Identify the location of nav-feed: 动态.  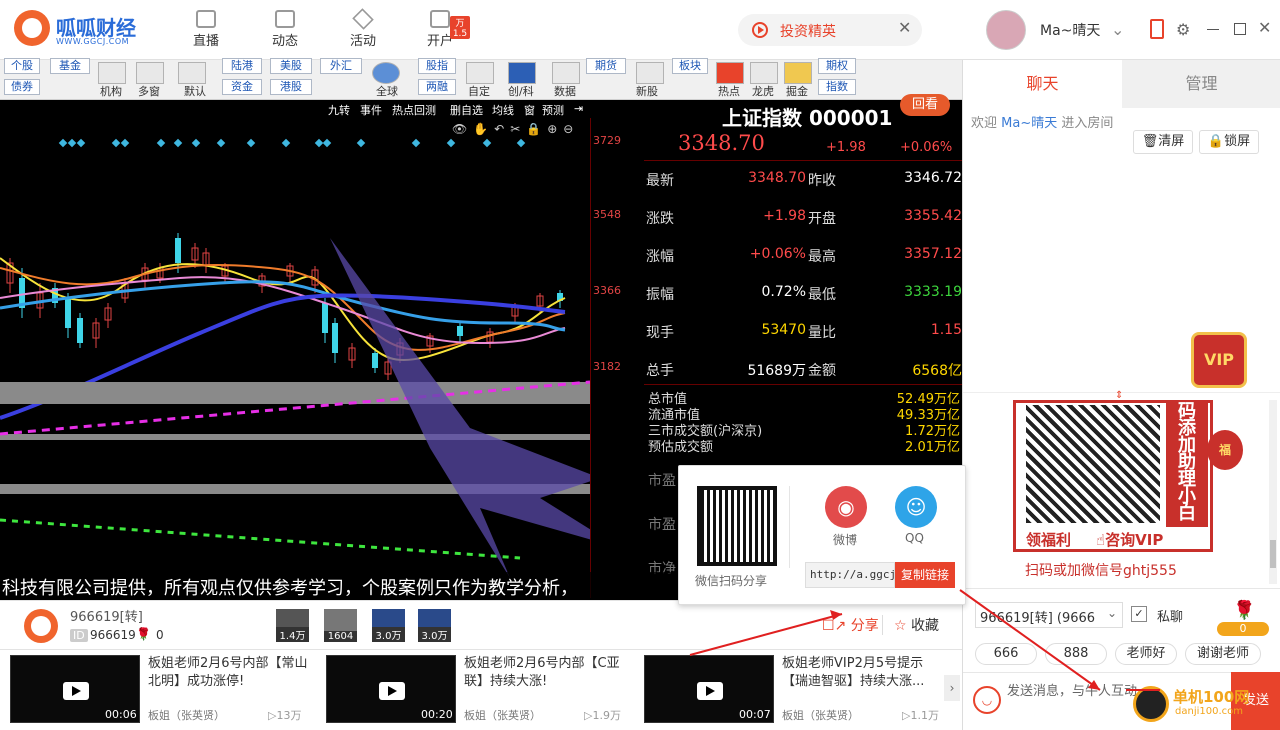
(285, 31).